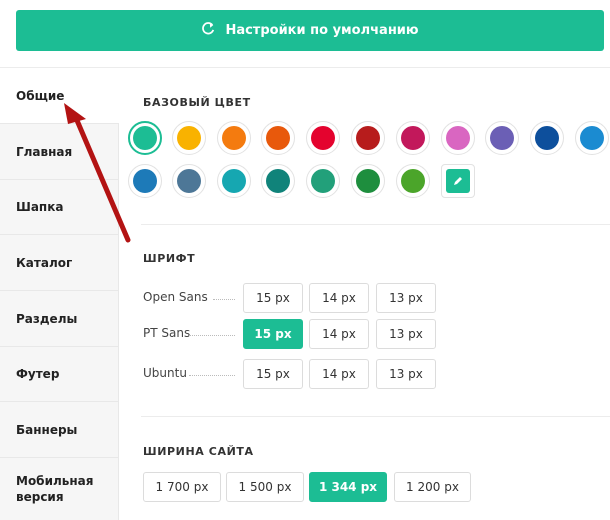 The image size is (610, 520). Describe the element at coordinates (175, 297) in the screenshot. I see `font-name-label: Open Sans` at that location.